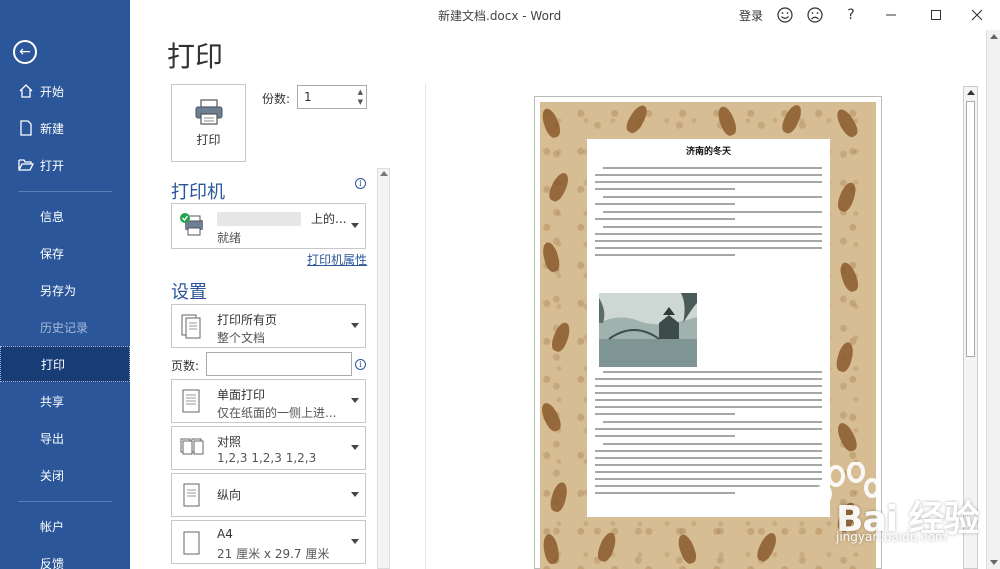 This screenshot has height=569, width=1000. I want to click on sidebar-item-label: 关闭, so click(52, 475).